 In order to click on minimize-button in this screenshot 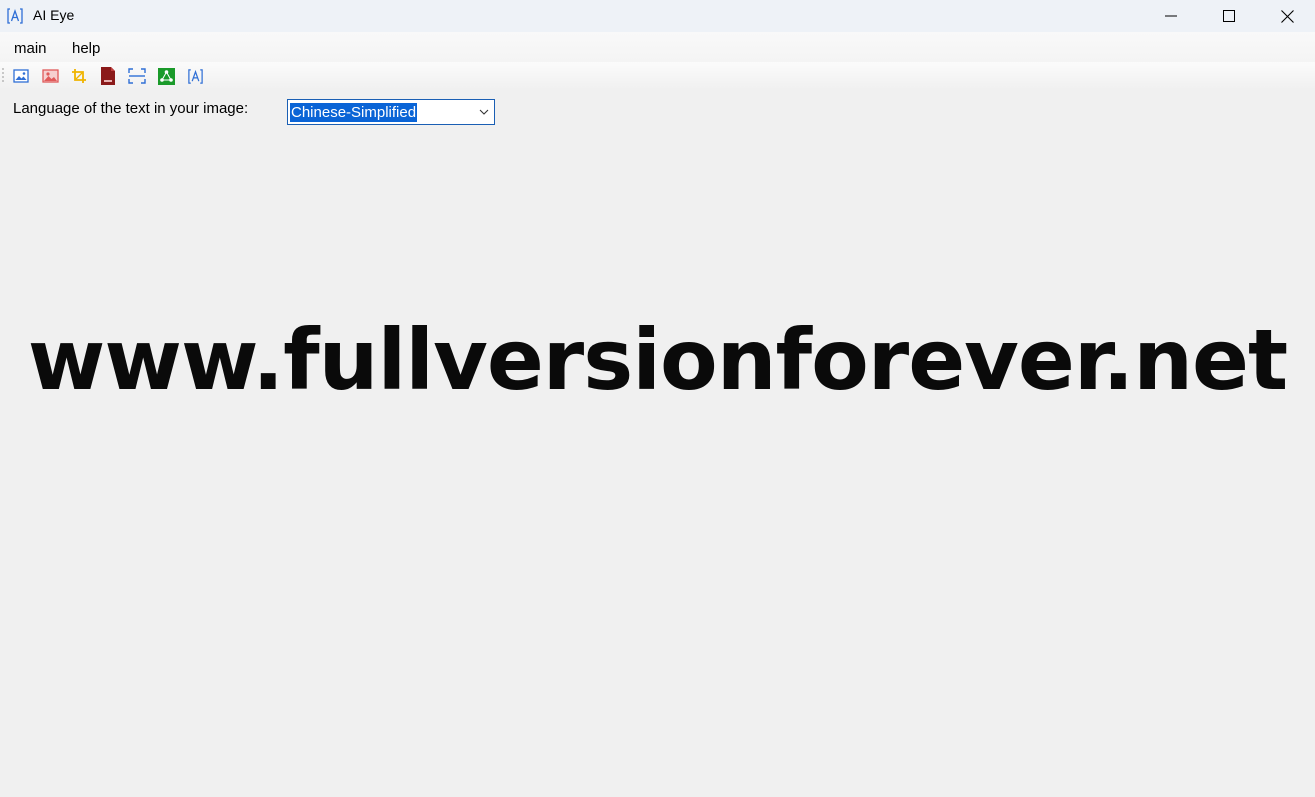, I will do `click(1171, 16)`.